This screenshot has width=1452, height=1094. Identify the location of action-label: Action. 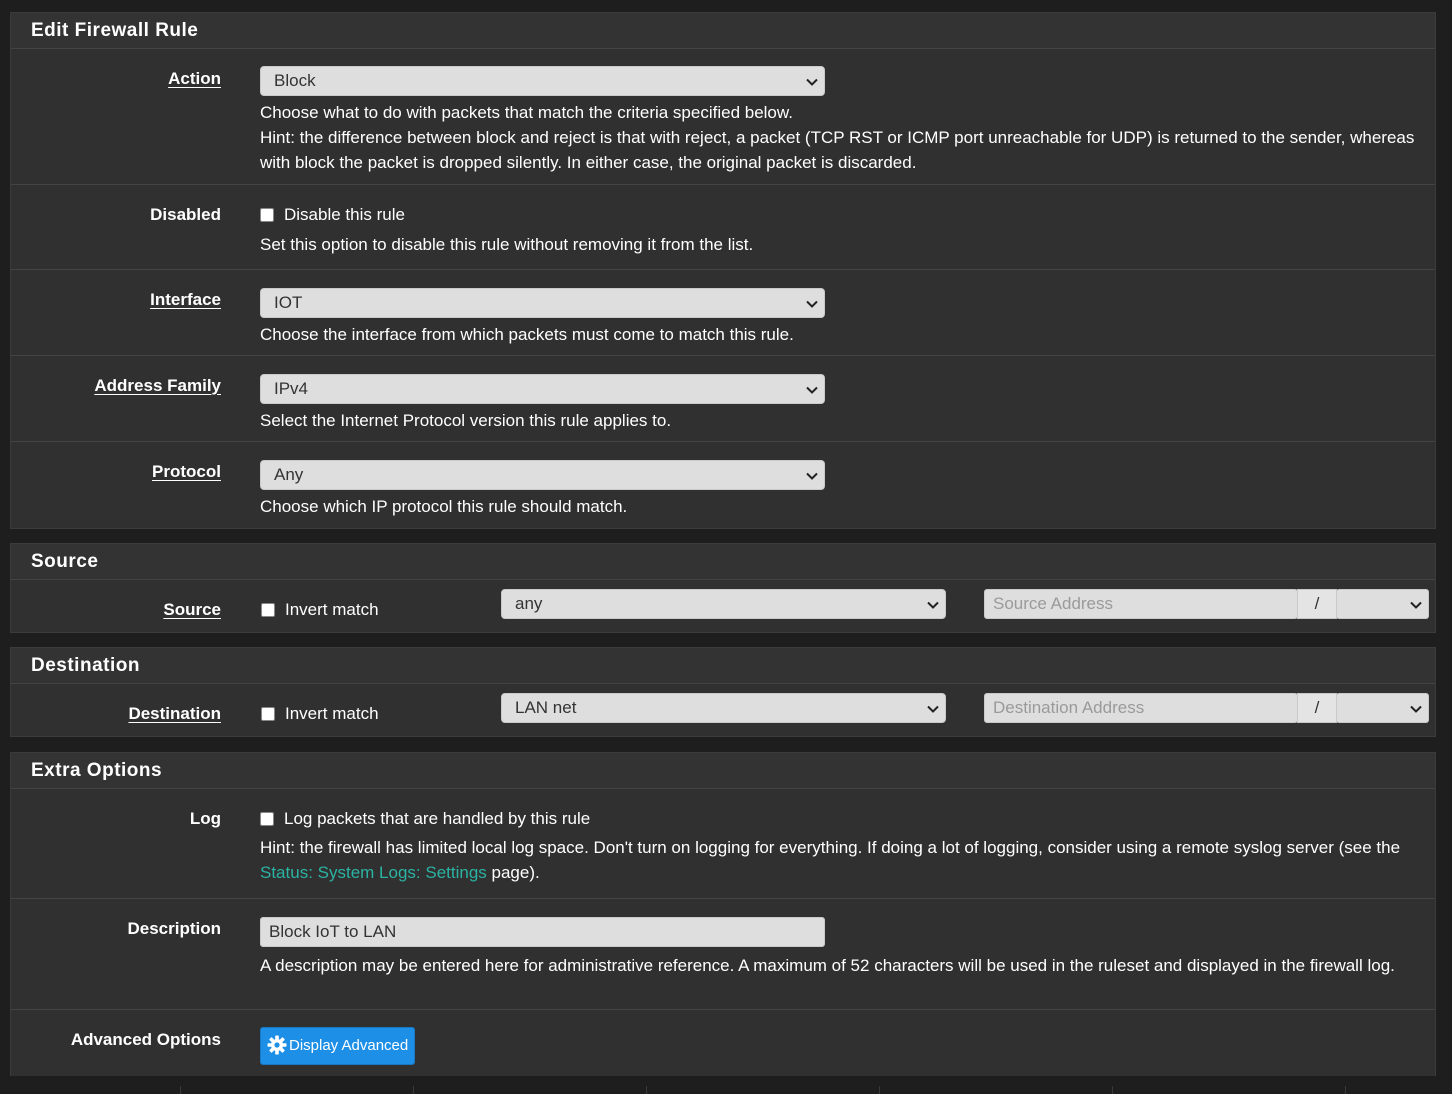
(121, 79).